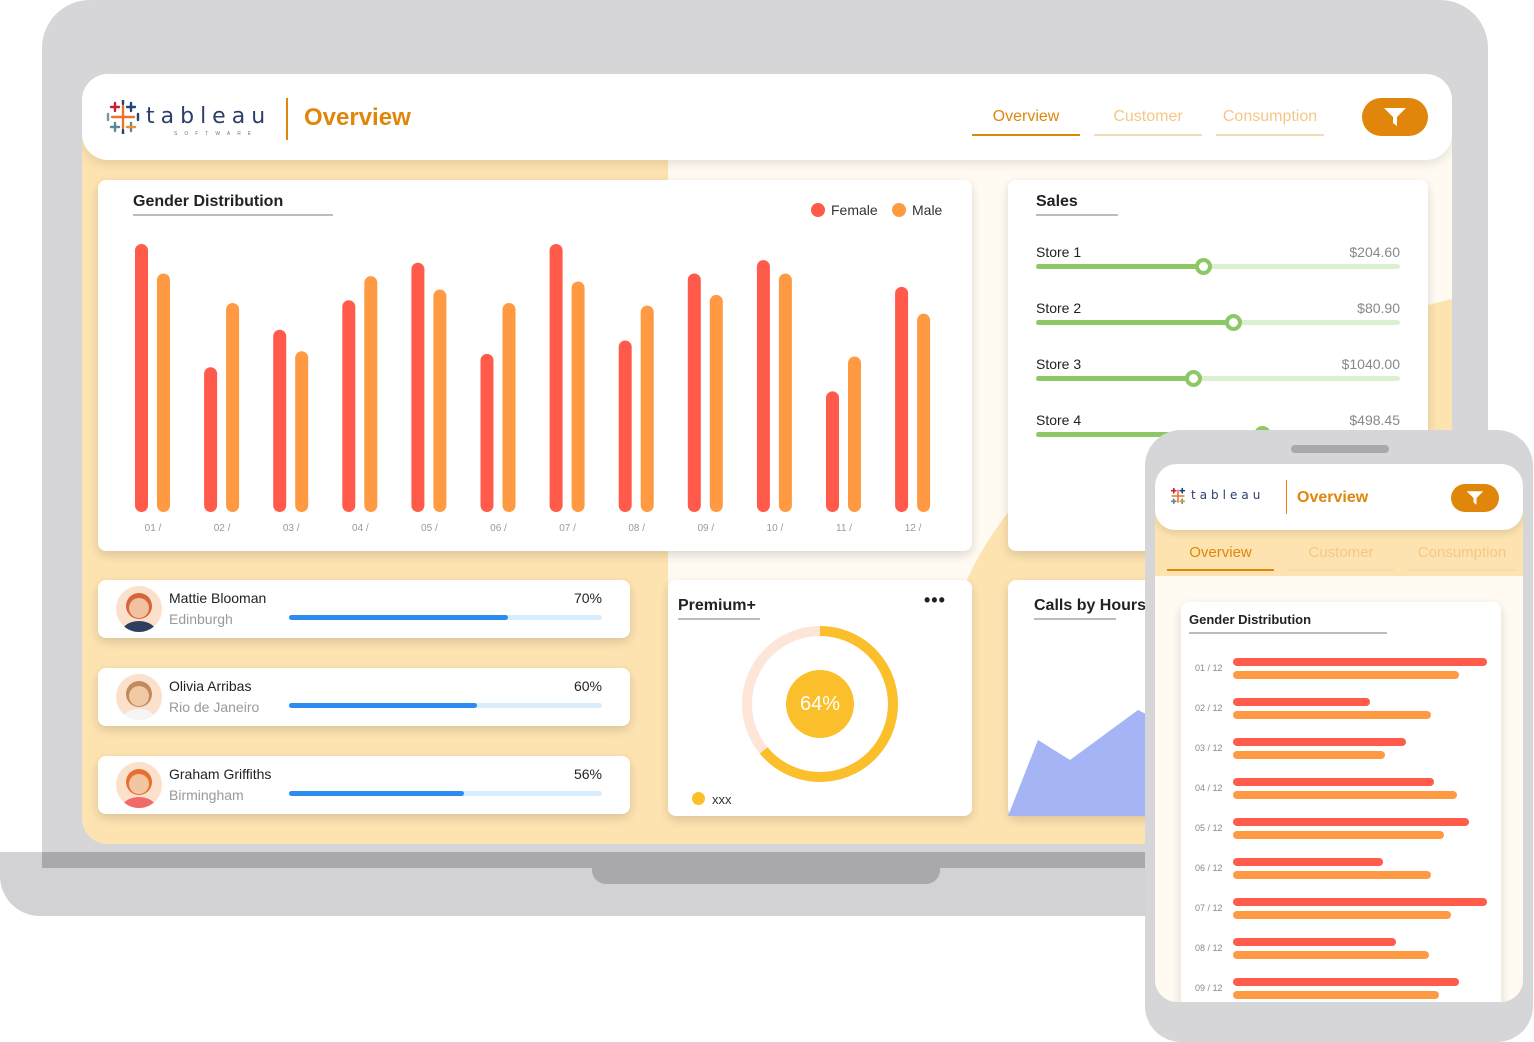 Image resolution: width=1534 pixels, height=1042 pixels. Describe the element at coordinates (1057, 201) in the screenshot. I see `sales-title: Sales` at that location.